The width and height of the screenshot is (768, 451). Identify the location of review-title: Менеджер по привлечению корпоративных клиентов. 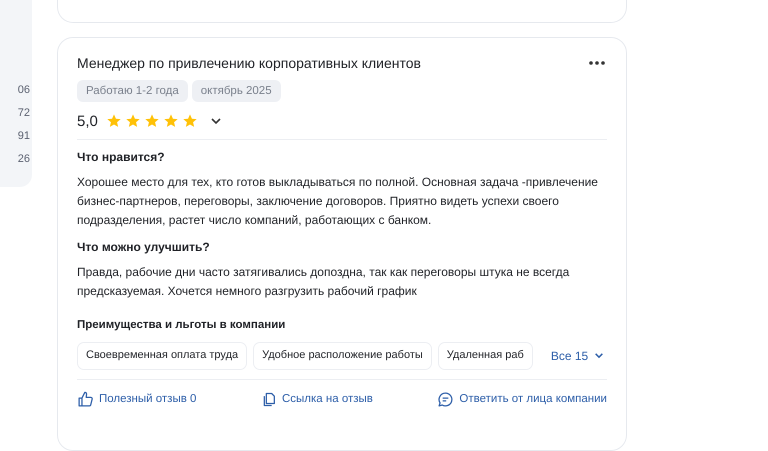
(249, 62).